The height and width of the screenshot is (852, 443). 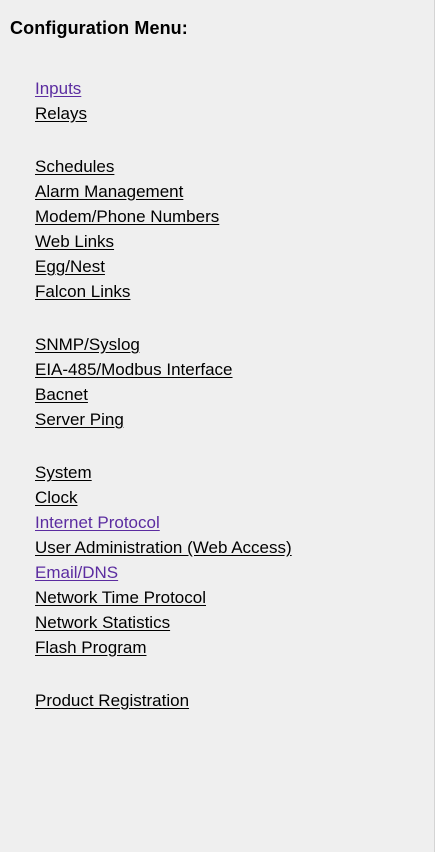 What do you see at coordinates (230, 216) in the screenshot?
I see `menu-item-modem-phone-numbers: Modem/Phone Numbers` at bounding box center [230, 216].